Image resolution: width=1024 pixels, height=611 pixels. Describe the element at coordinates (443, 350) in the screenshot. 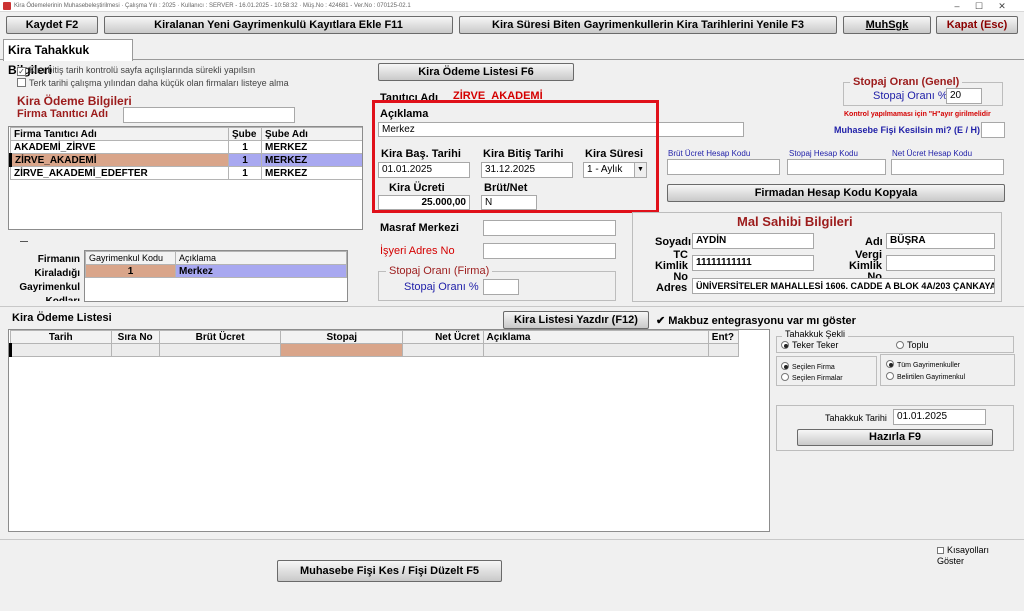

I see `cell-net` at that location.